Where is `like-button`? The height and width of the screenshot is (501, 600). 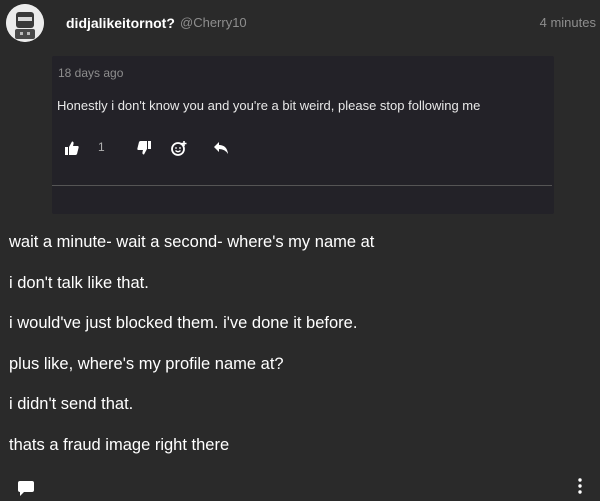
like-button is located at coordinates (72, 148).